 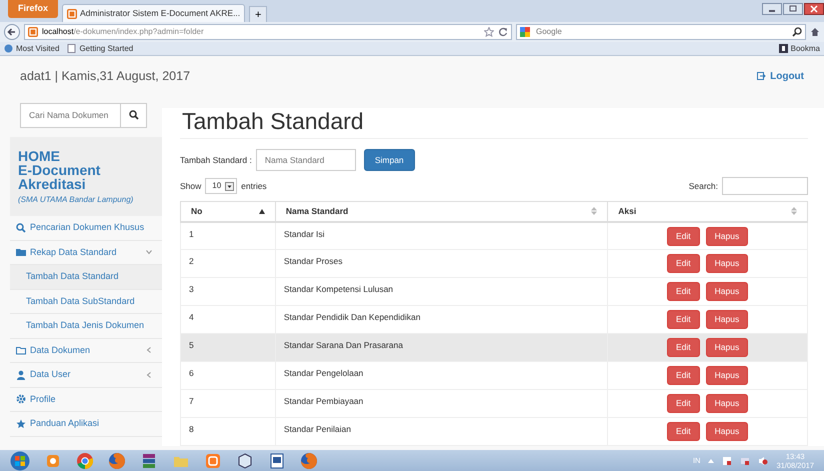 What do you see at coordinates (196, 211) in the screenshot?
I see `column-header: No` at bounding box center [196, 211].